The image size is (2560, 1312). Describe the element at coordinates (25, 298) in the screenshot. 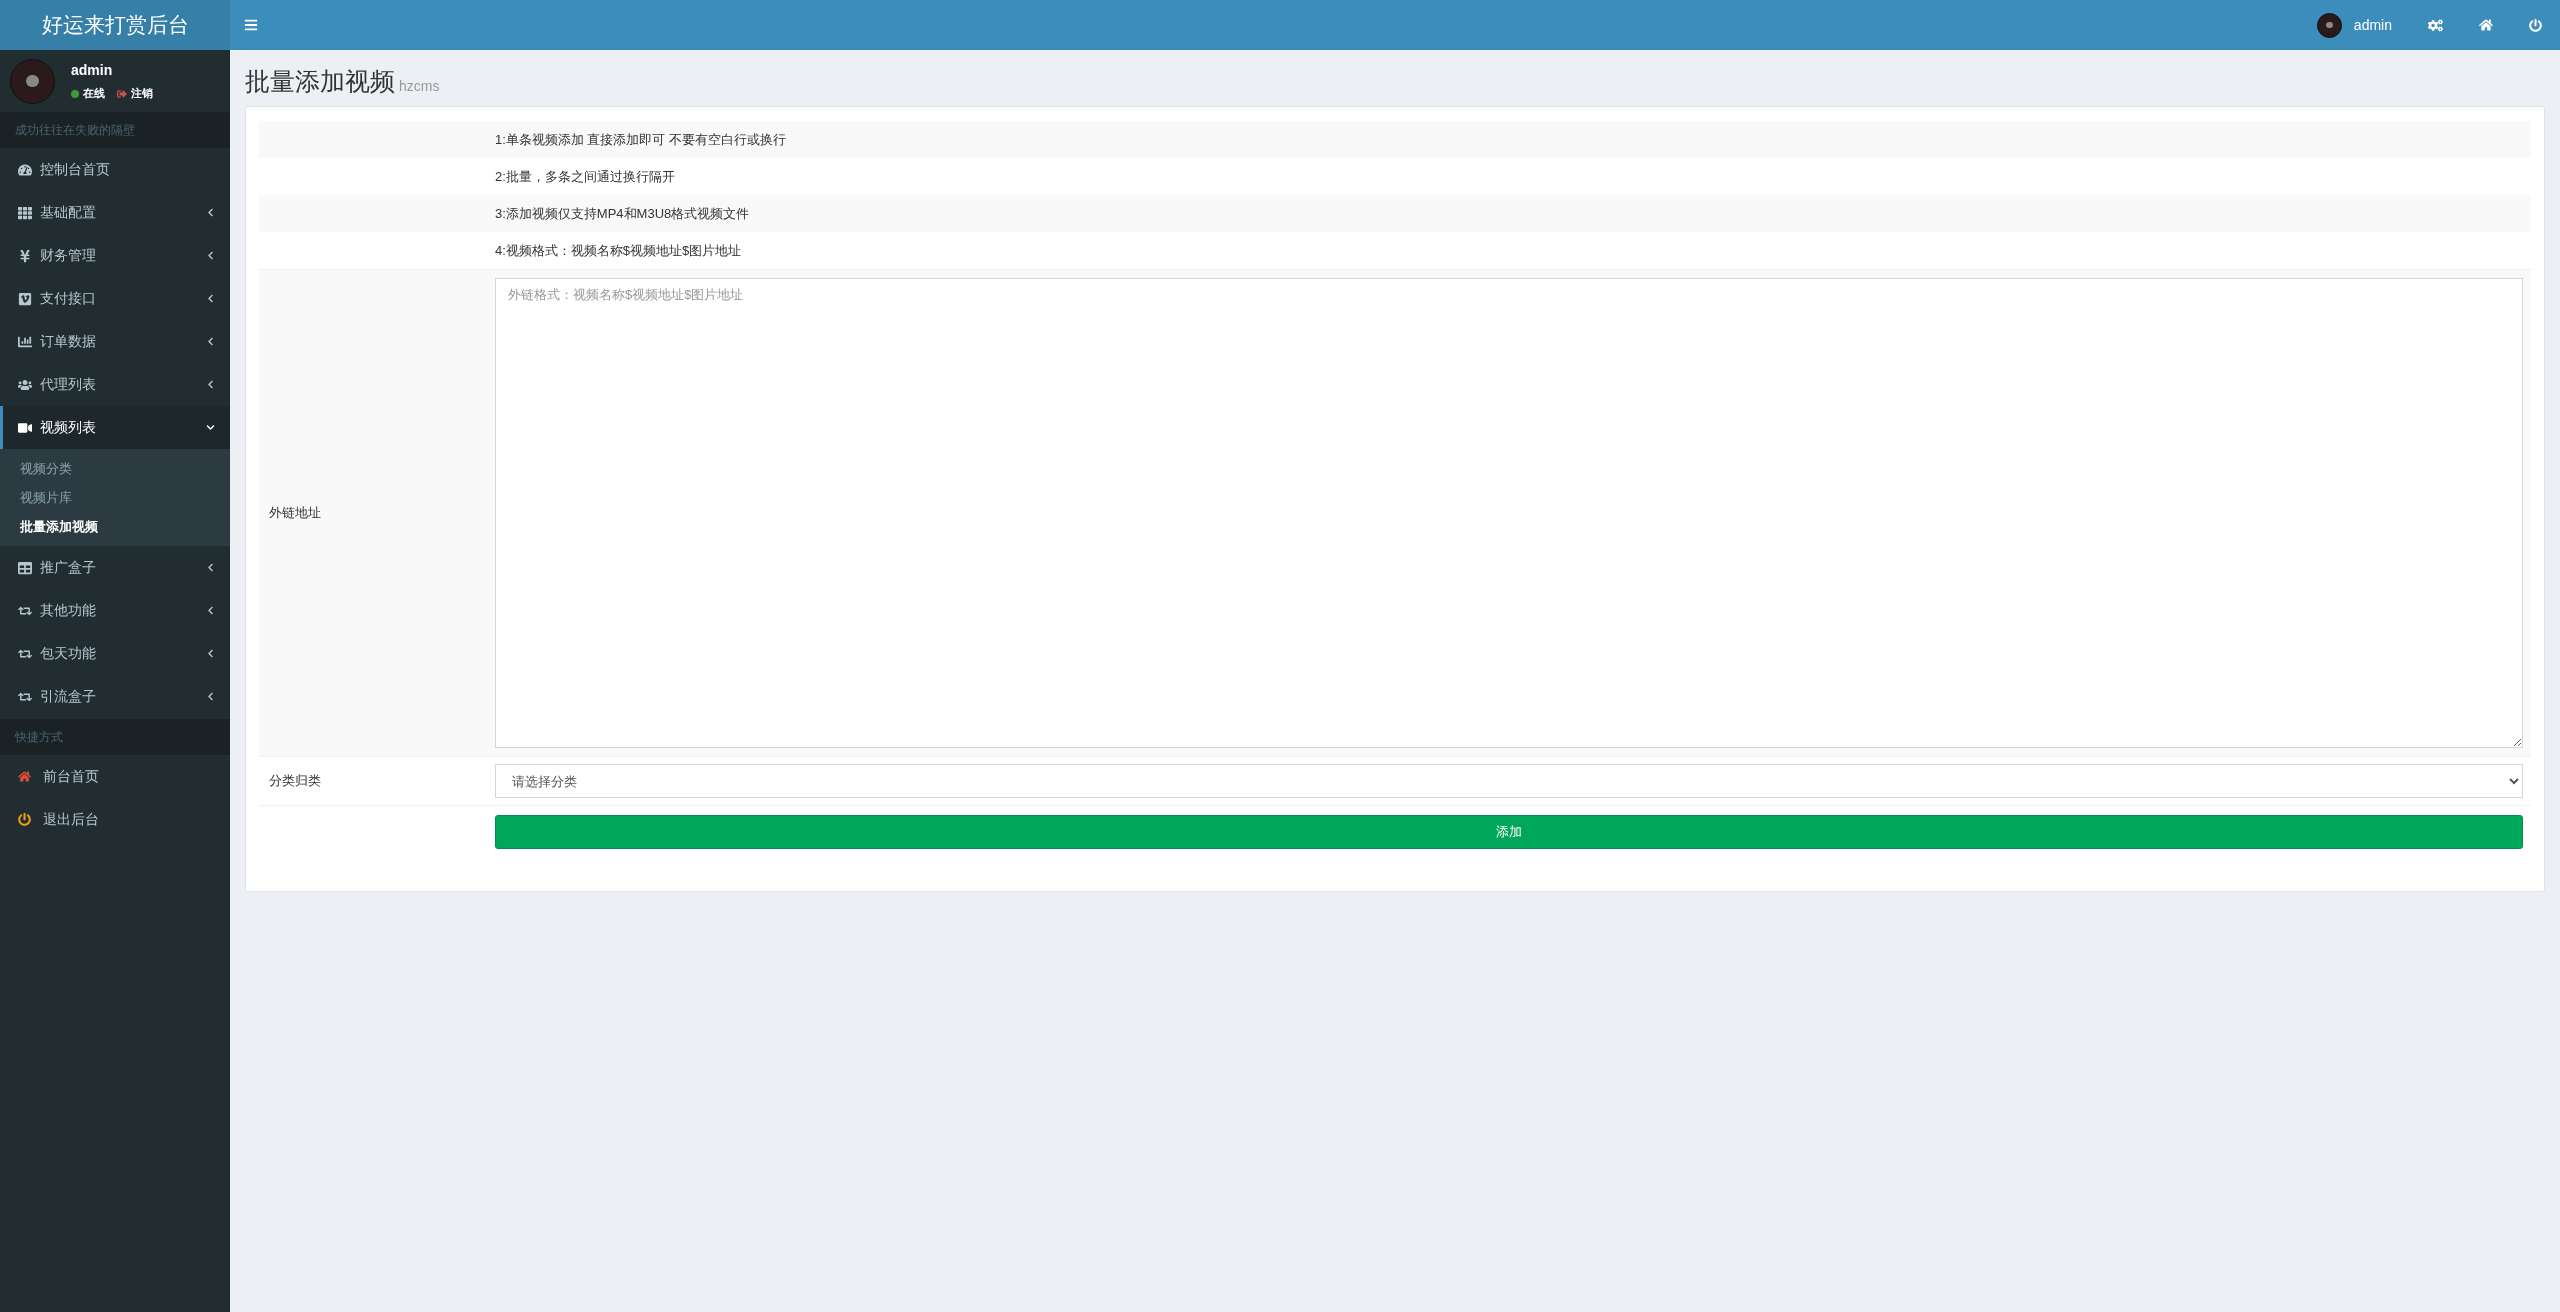

I see `square-v-icon` at that location.